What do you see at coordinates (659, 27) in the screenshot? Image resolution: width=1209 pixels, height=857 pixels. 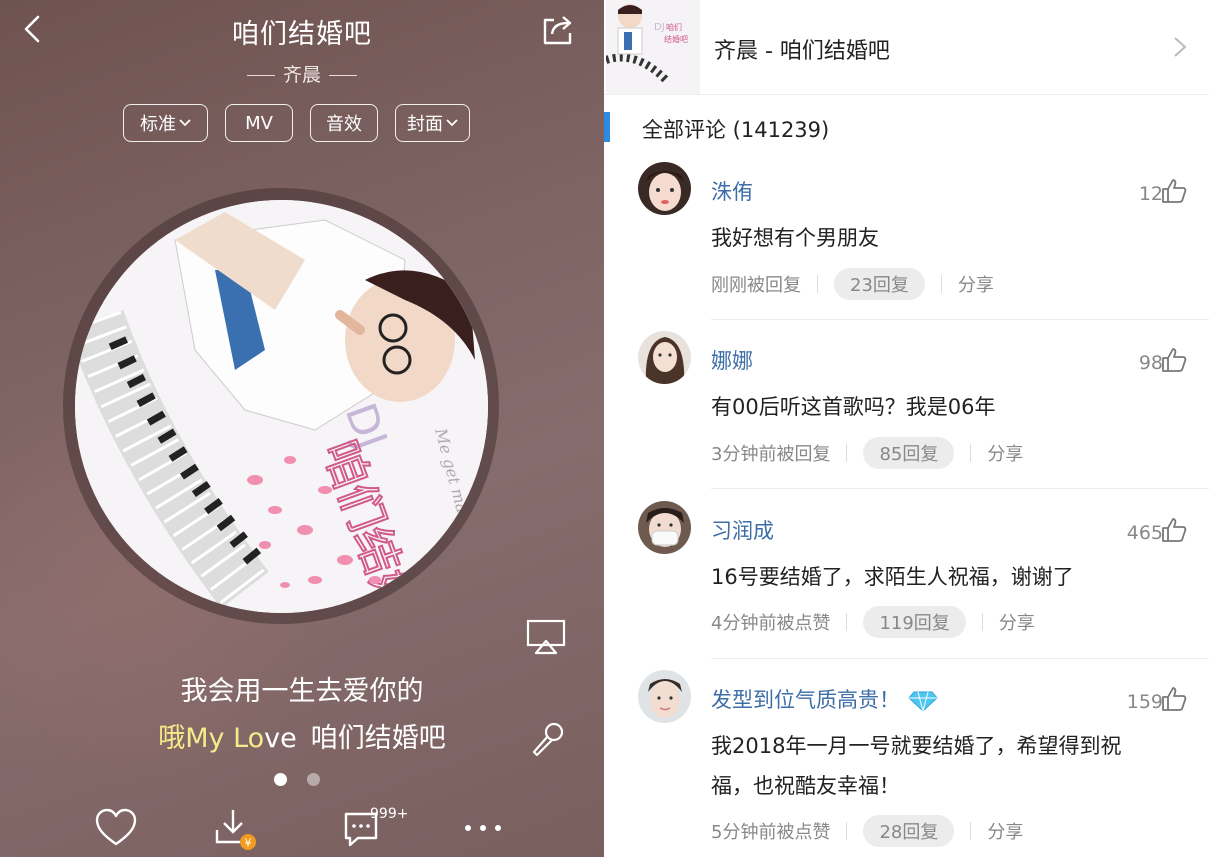 I see `svg-text: DJ` at bounding box center [659, 27].